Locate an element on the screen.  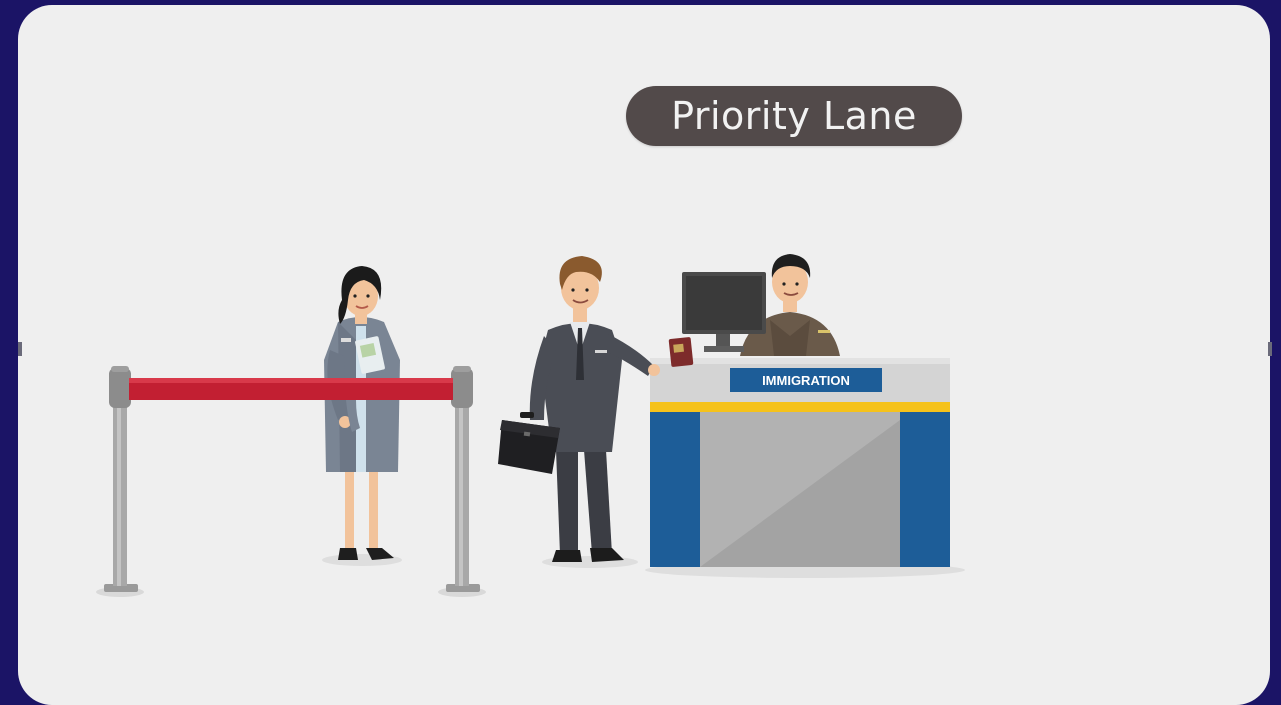
desk-sign-label: IMMIGRATION is located at coordinates (806, 380).